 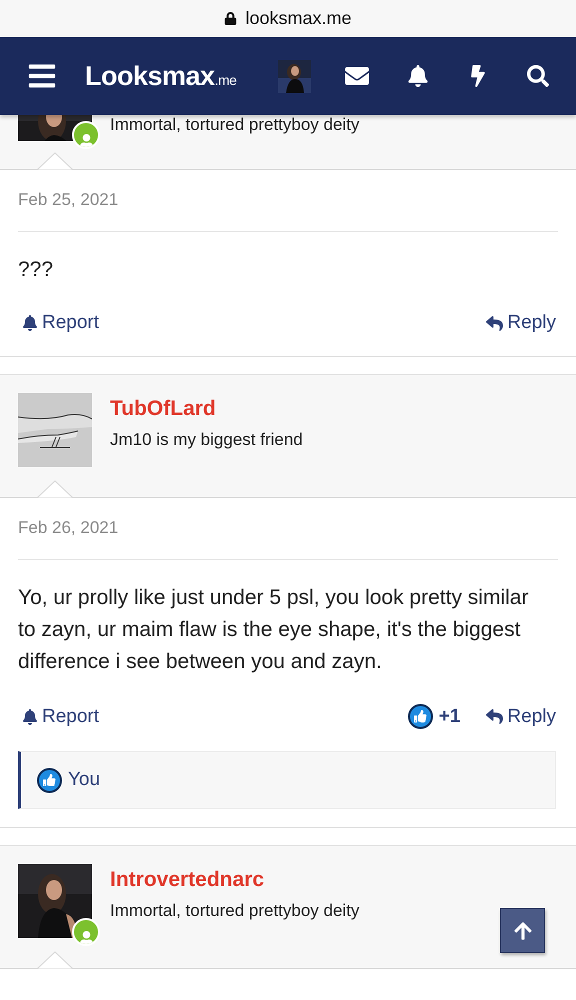 I want to click on post-body: Yo, ur prolly like just under 5 psl, you look pretty similar to zayn, ur maim flaw is the eye shape, it's the biggest difference i see between you and zayn., so click(x=273, y=630).